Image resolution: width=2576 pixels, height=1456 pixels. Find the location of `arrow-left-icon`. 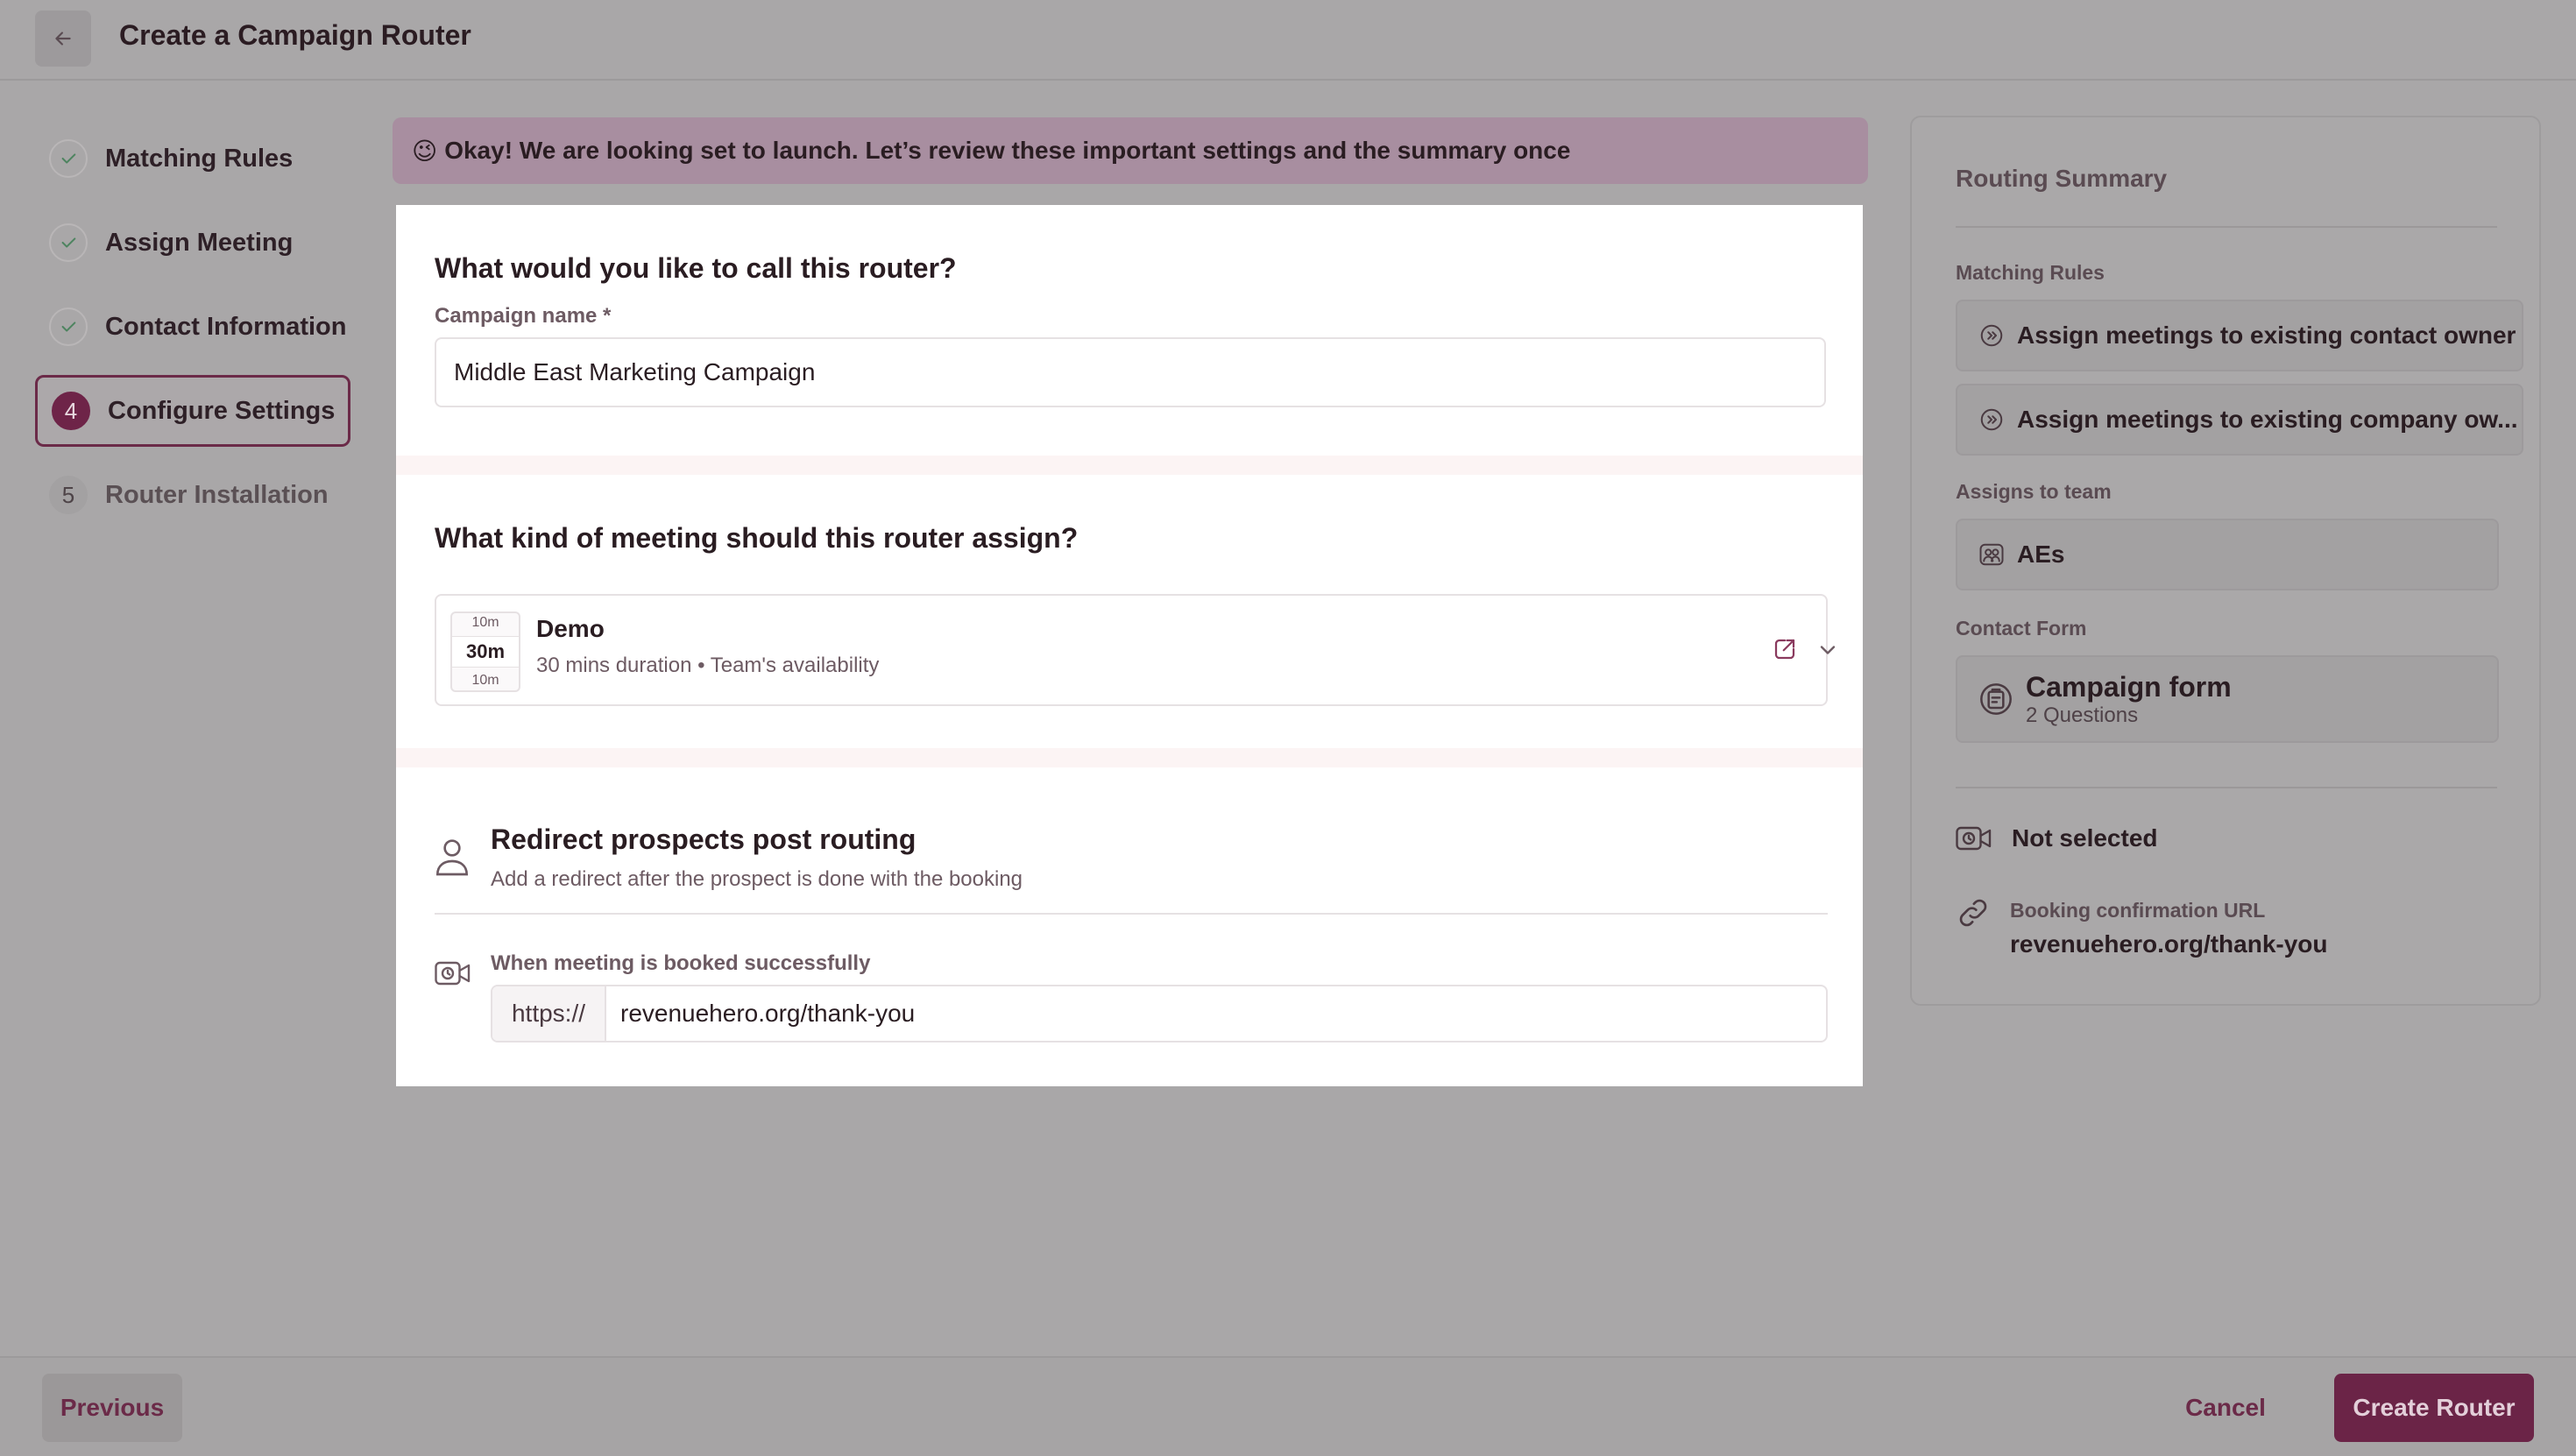

arrow-left-icon is located at coordinates (63, 39).